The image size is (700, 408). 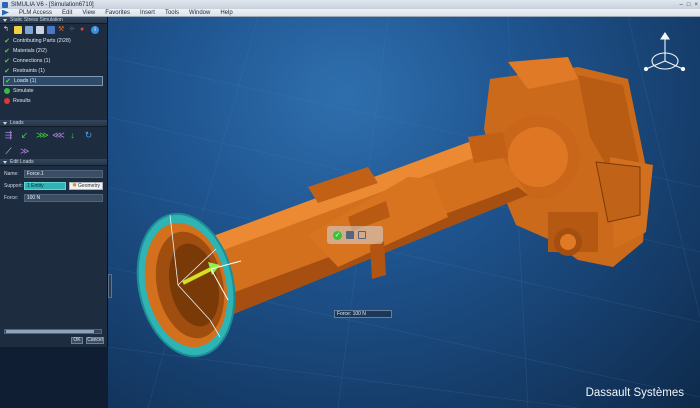 What do you see at coordinates (7, 101) in the screenshot?
I see `results-status-icon` at bounding box center [7, 101].